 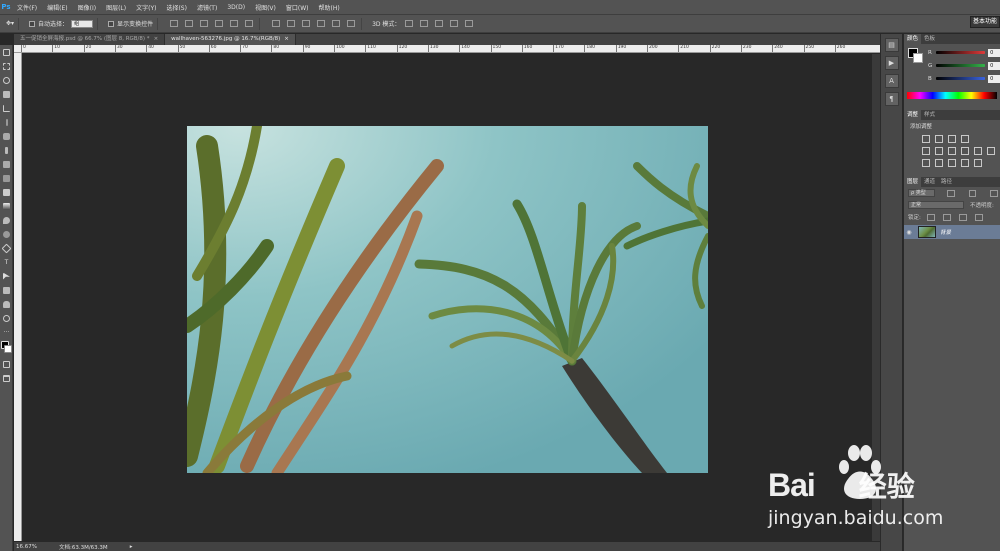 What do you see at coordinates (6, 206) in the screenshot?
I see `gradient-tool` at bounding box center [6, 206].